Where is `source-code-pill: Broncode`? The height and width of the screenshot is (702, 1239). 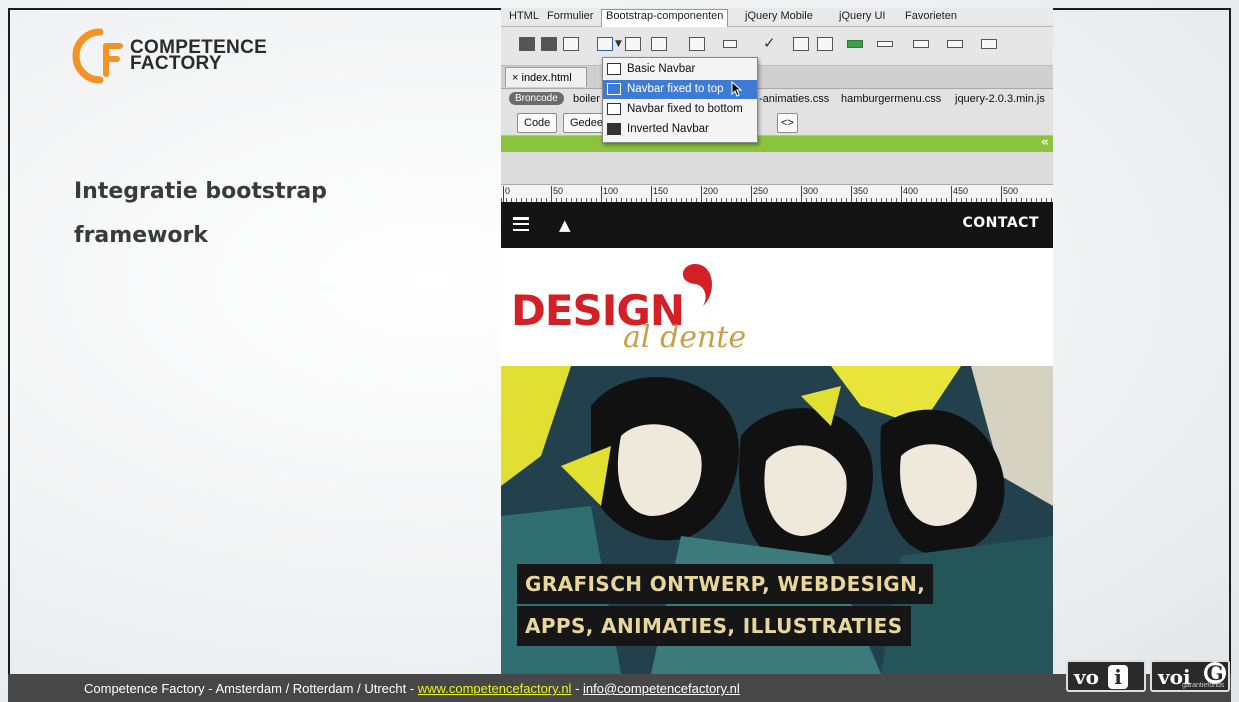
source-code-pill: Broncode is located at coordinates (536, 98).